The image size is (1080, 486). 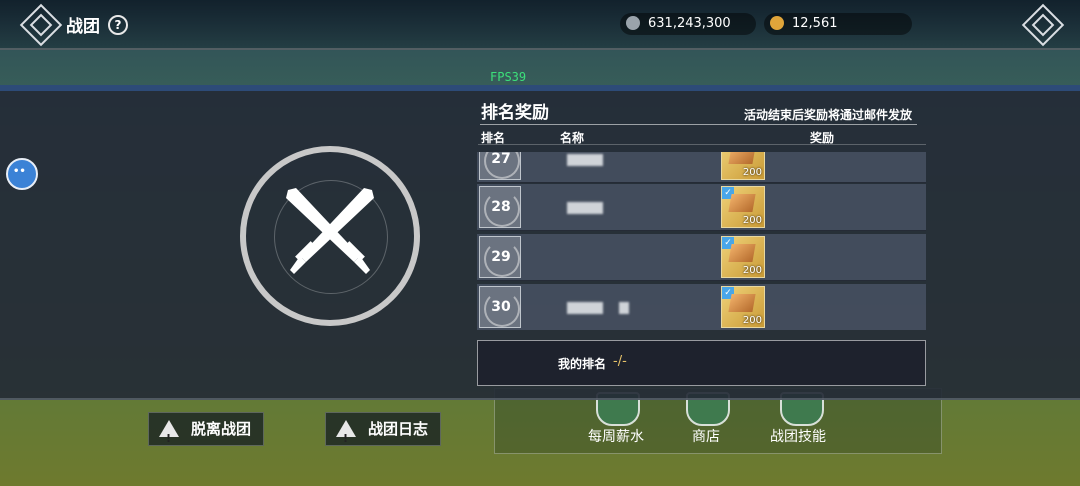 I want to click on mail-notice: 活动结束后奖励将通过邮件发放, so click(x=827, y=115).